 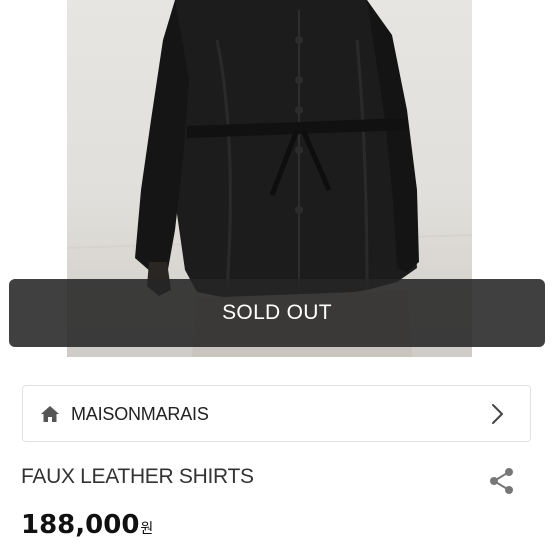 What do you see at coordinates (140, 414) in the screenshot?
I see `seller-name: MAISONMARAIS` at bounding box center [140, 414].